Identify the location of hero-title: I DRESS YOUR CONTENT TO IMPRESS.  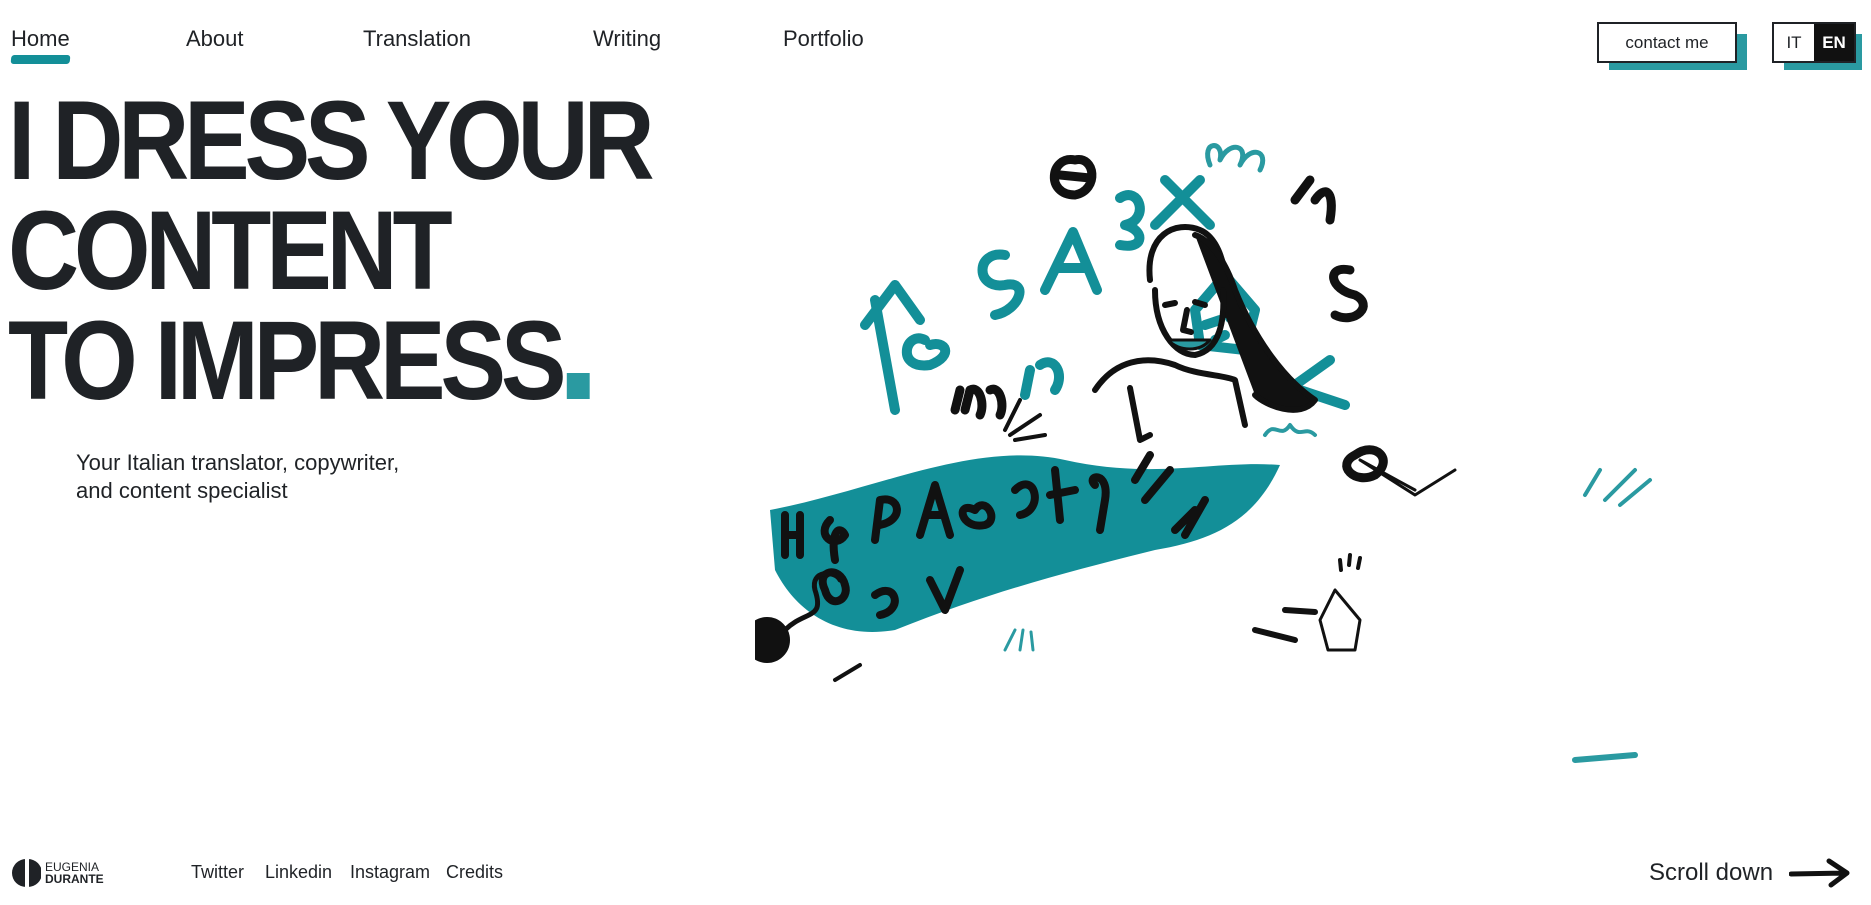
(331, 247).